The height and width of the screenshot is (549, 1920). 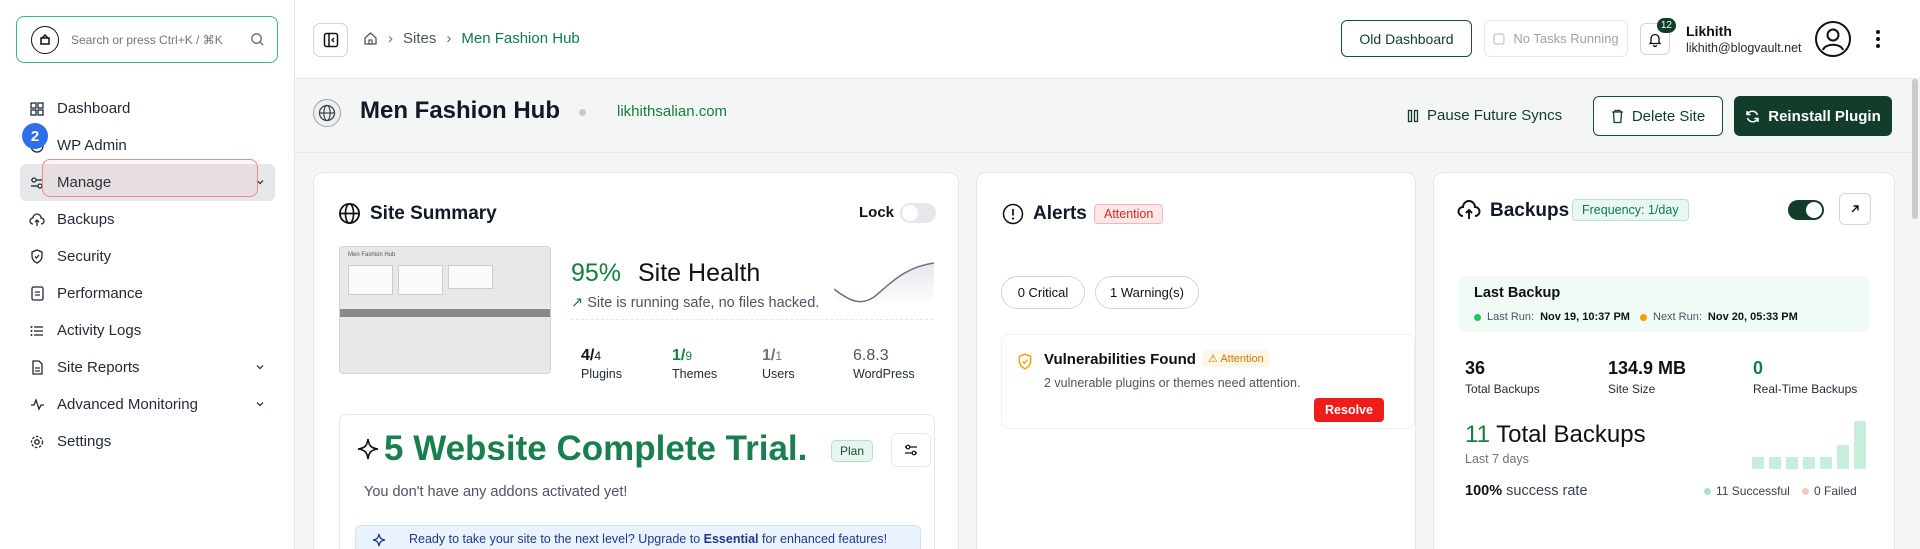 I want to click on site-url-link: likhithsalian.com, so click(x=672, y=111).